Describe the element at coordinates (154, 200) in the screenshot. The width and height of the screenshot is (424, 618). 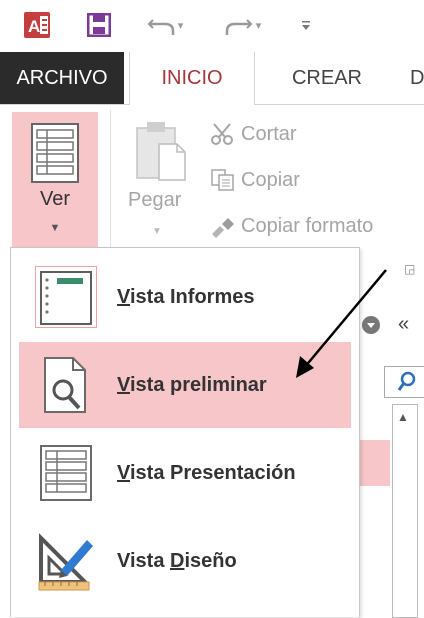
I see `pegar-label: Pegar` at that location.